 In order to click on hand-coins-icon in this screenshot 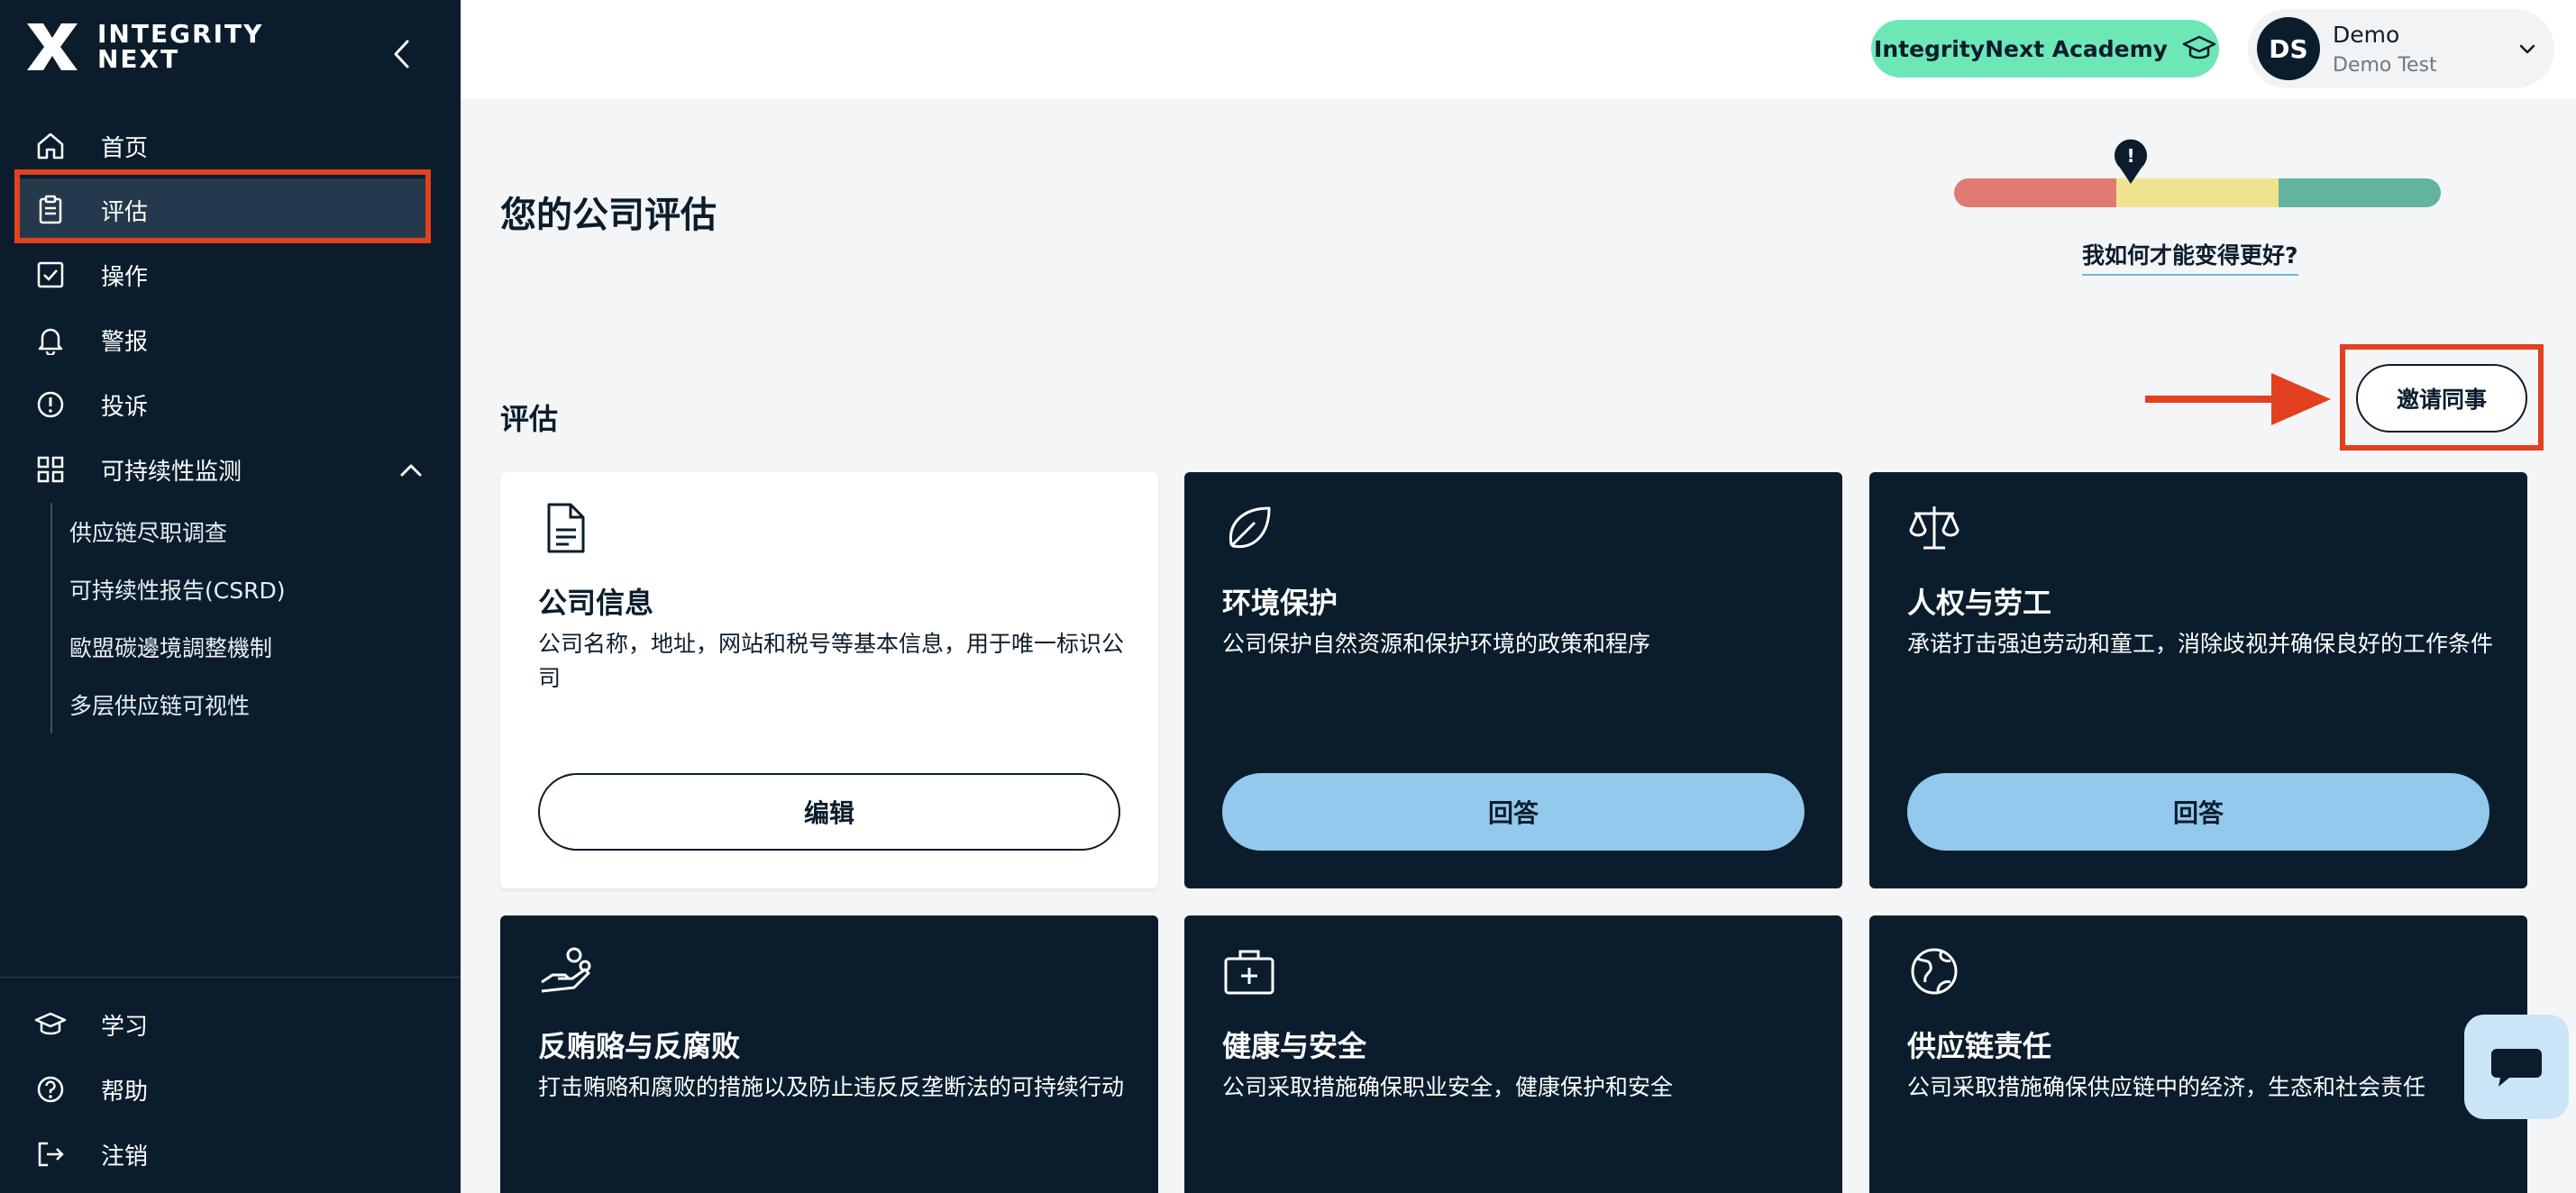, I will do `click(566, 970)`.